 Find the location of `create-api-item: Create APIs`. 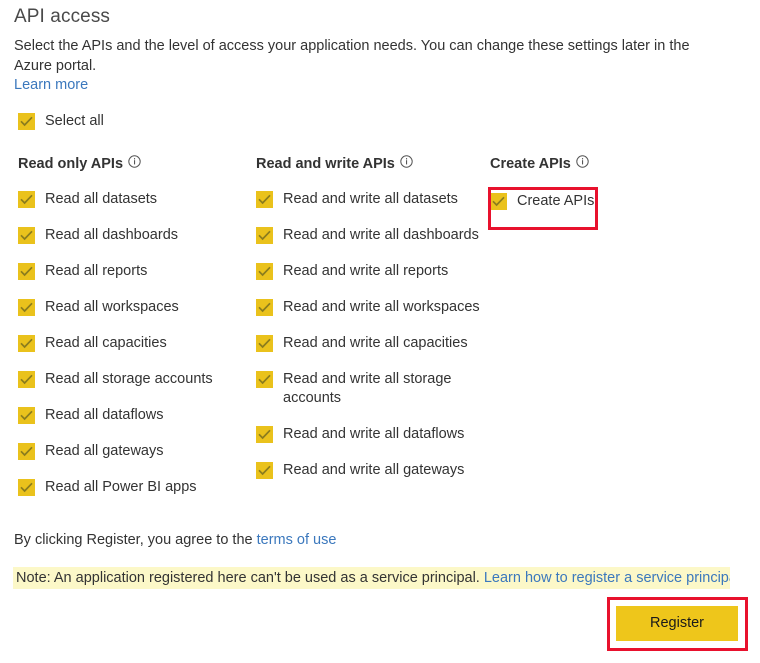

create-api-item: Create APIs is located at coordinates (575, 201).